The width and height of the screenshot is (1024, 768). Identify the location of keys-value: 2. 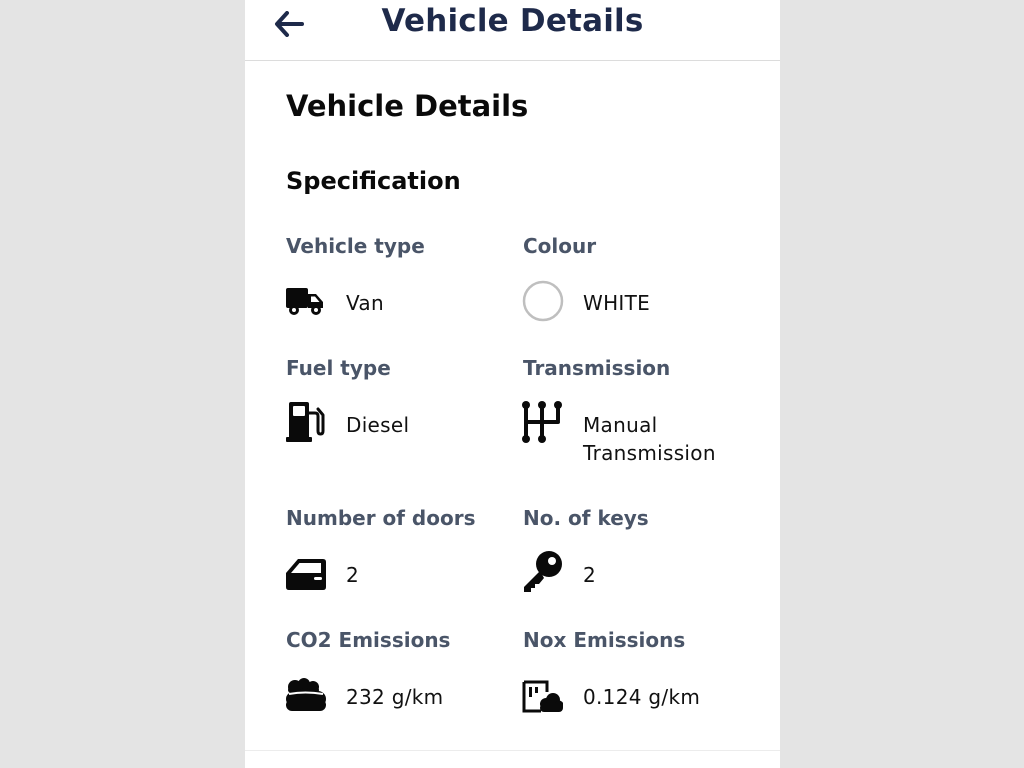
(590, 575).